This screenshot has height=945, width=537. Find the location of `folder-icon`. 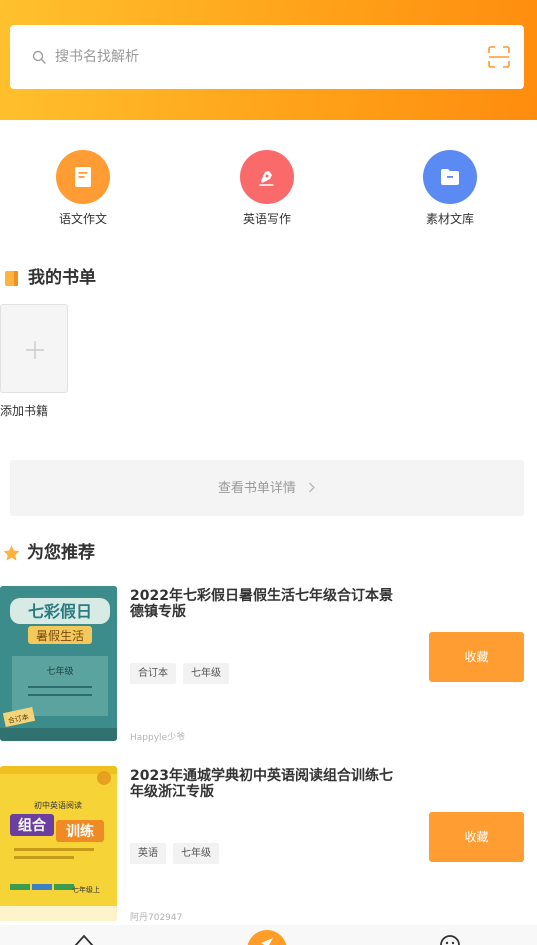

folder-icon is located at coordinates (450, 177).